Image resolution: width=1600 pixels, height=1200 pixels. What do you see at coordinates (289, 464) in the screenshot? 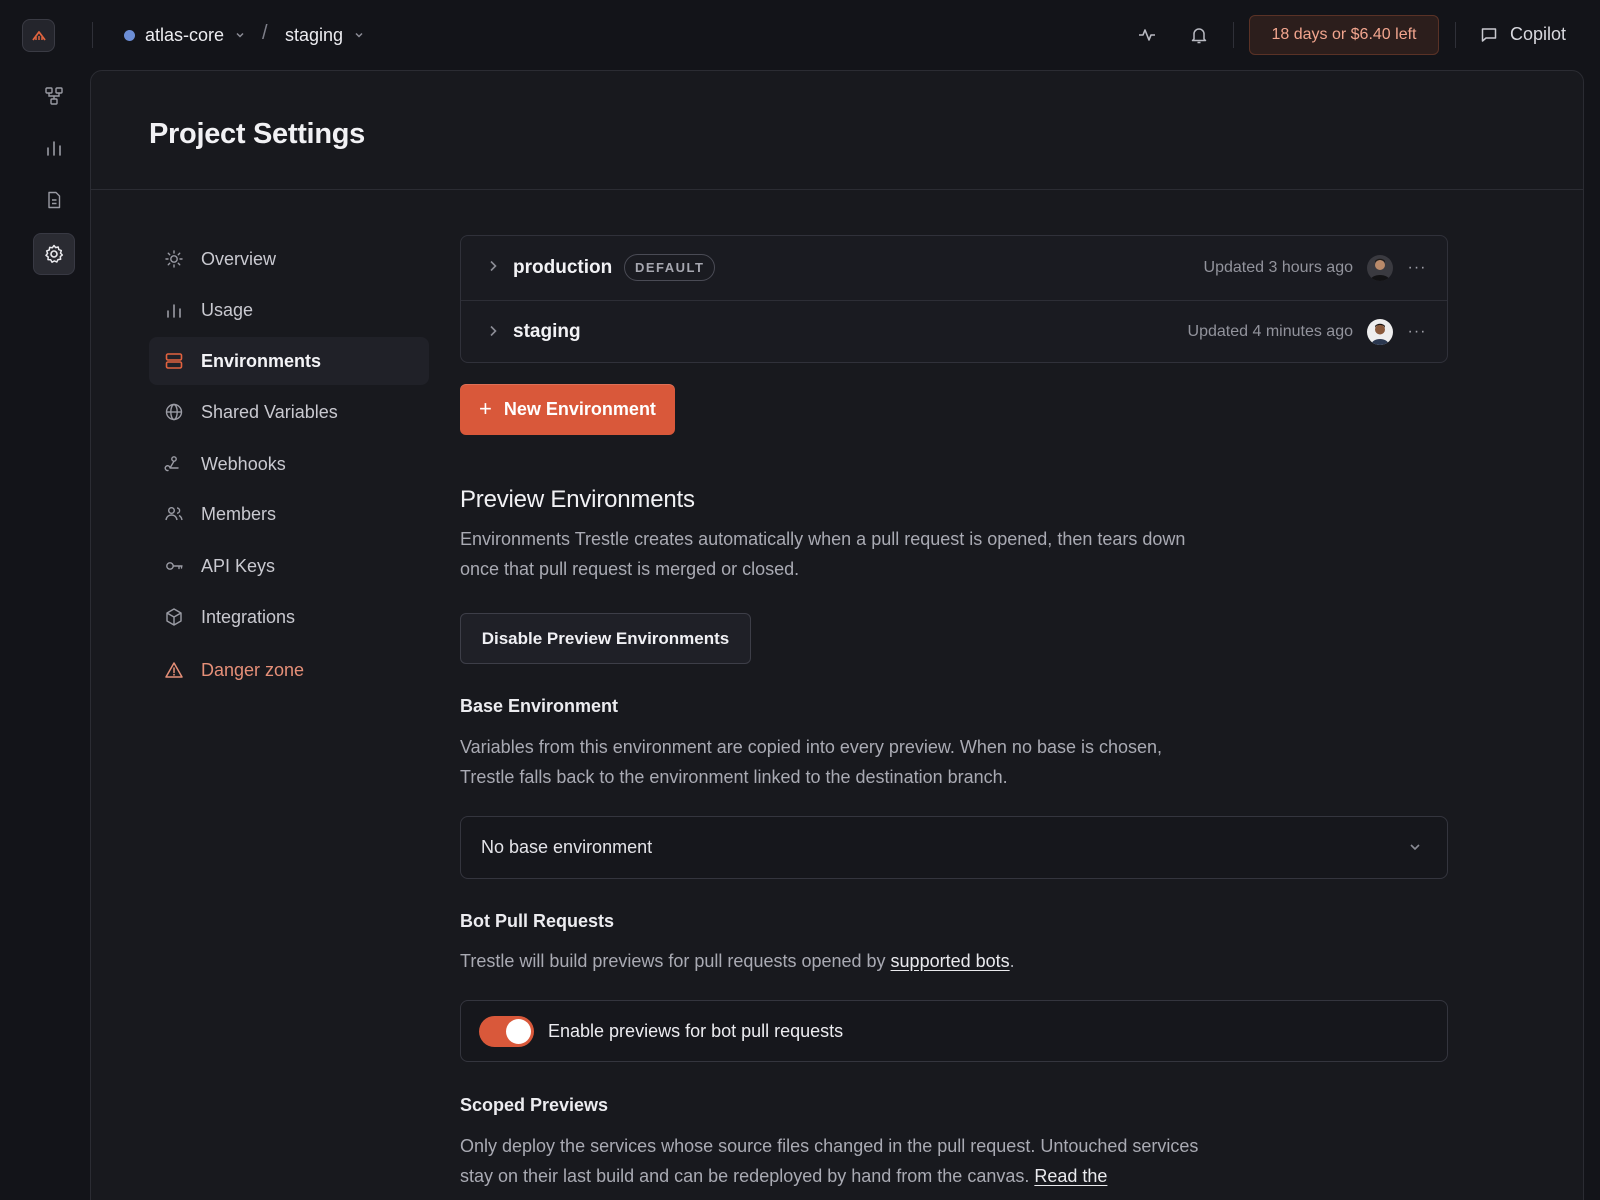
I see `nav-webhooks: Webhooks` at bounding box center [289, 464].